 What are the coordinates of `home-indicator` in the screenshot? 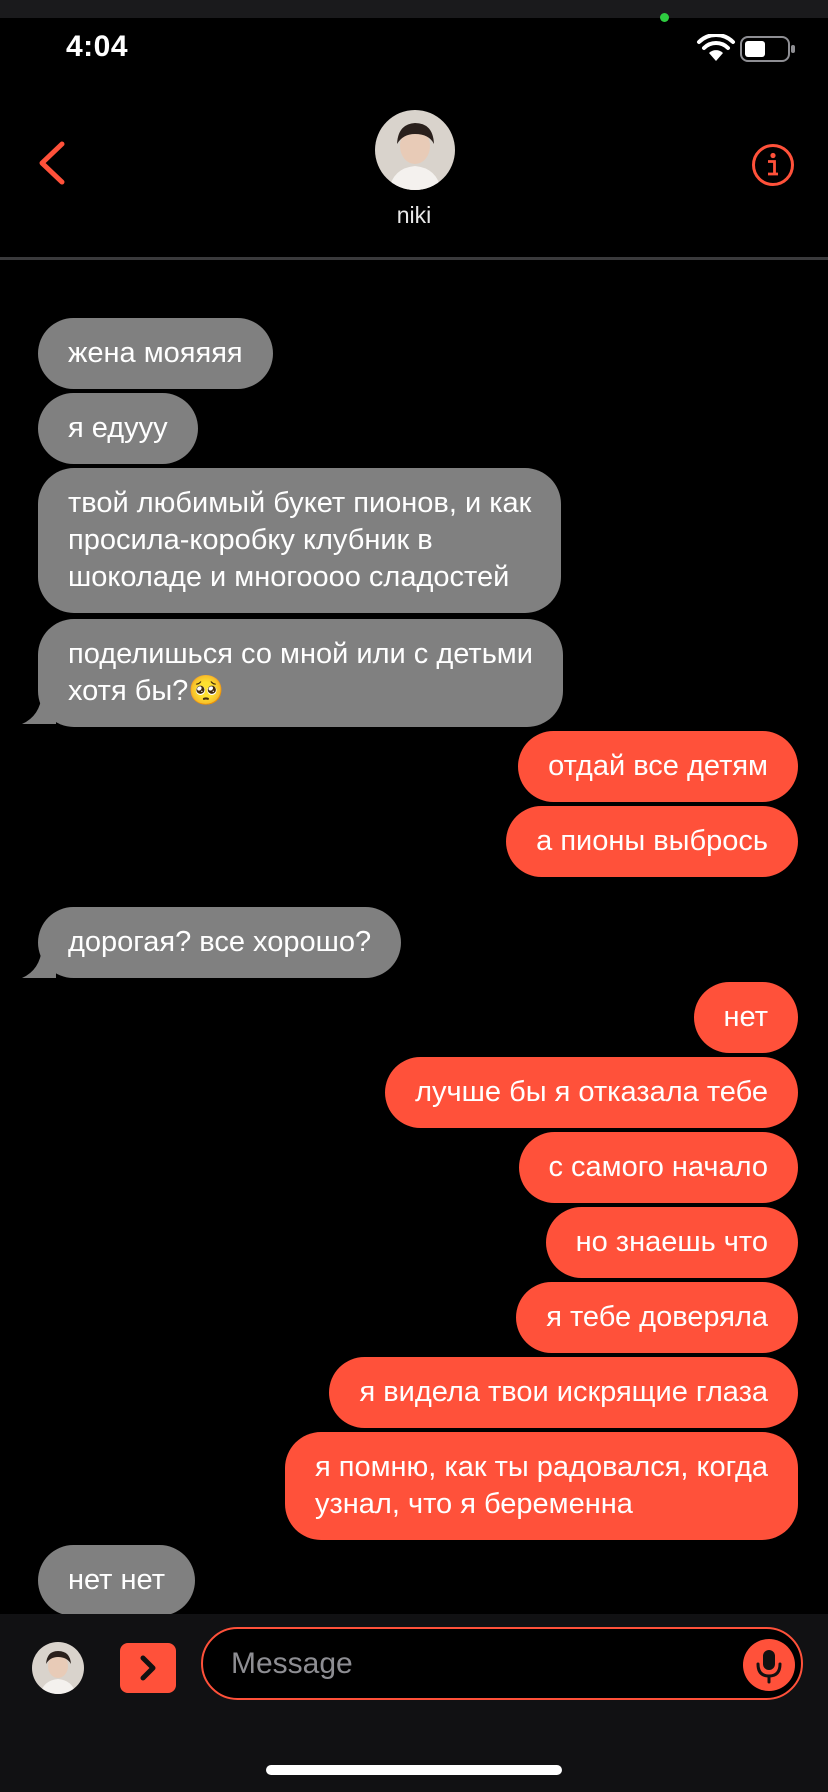 It's located at (414, 1770).